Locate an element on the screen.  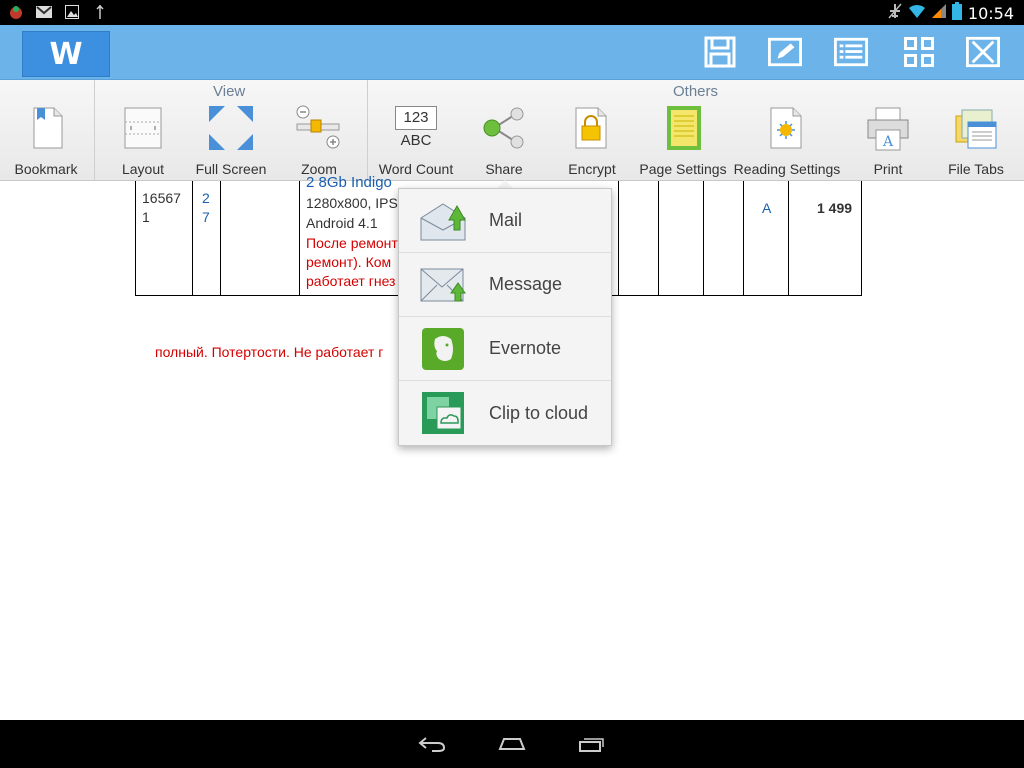
fullscreen-icon is located at coordinates (231, 128).